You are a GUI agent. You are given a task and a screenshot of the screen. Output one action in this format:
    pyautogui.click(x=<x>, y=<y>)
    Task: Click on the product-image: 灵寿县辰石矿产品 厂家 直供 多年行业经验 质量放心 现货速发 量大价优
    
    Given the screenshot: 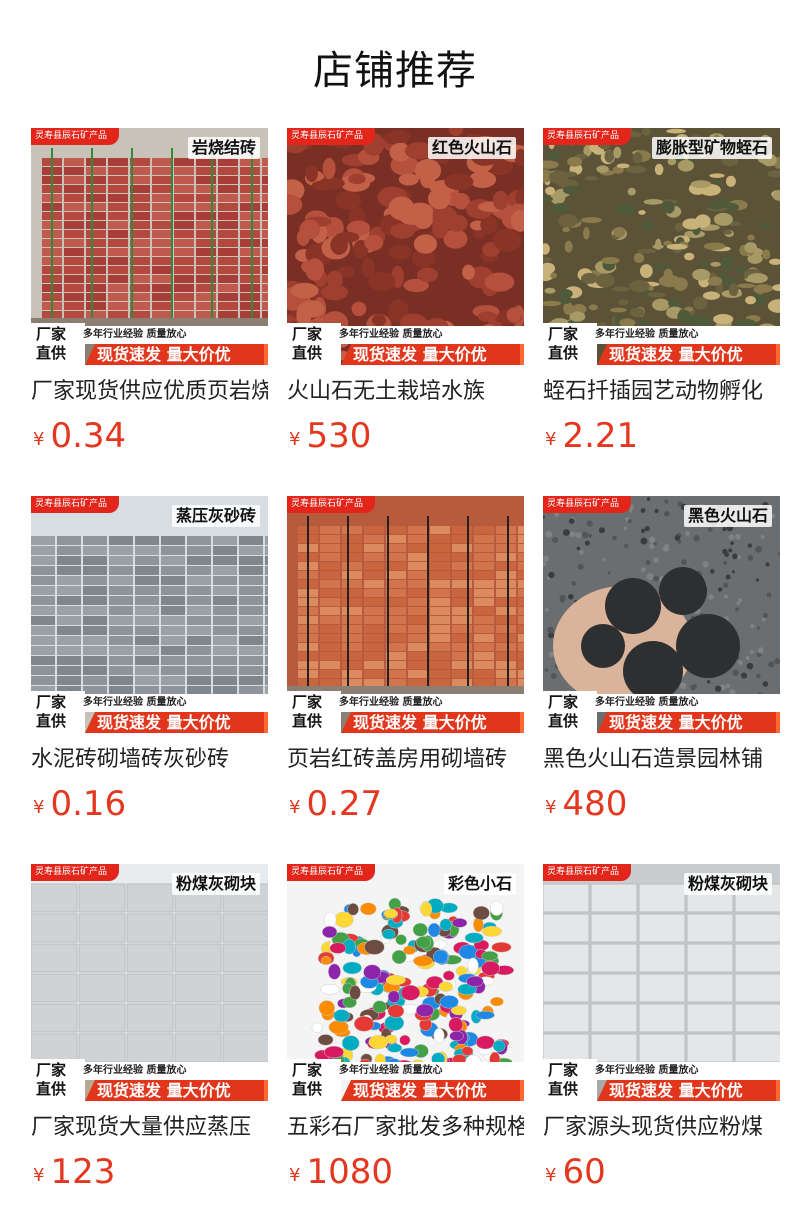 What is the action you would take?
    pyautogui.click(x=405, y=614)
    